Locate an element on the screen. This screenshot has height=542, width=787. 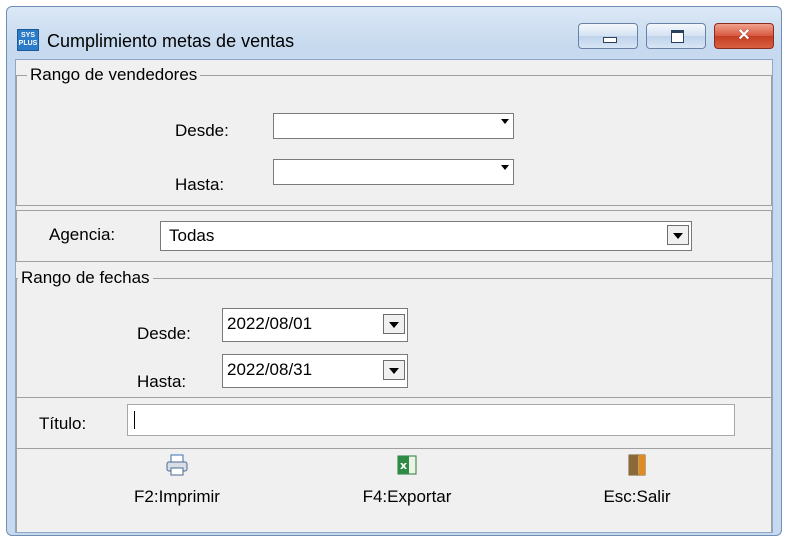
vendedores-legend: Rango de vendedores is located at coordinates (114, 75).